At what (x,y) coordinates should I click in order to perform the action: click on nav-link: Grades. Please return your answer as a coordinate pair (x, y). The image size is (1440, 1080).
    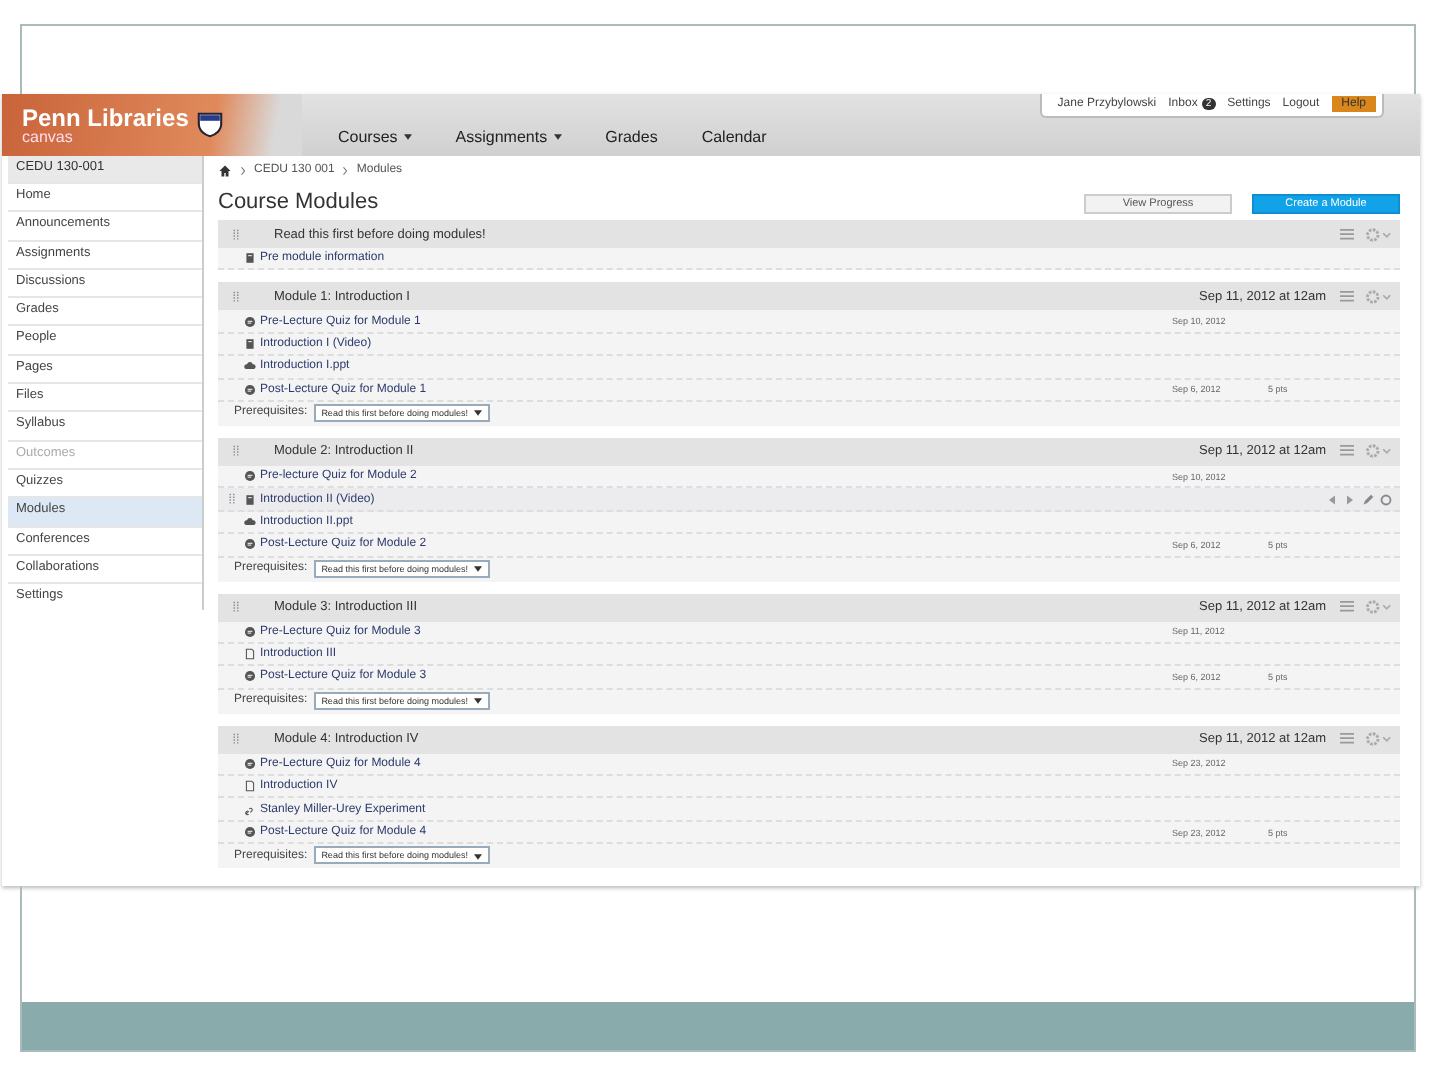
    Looking at the image, I should click on (631, 137).